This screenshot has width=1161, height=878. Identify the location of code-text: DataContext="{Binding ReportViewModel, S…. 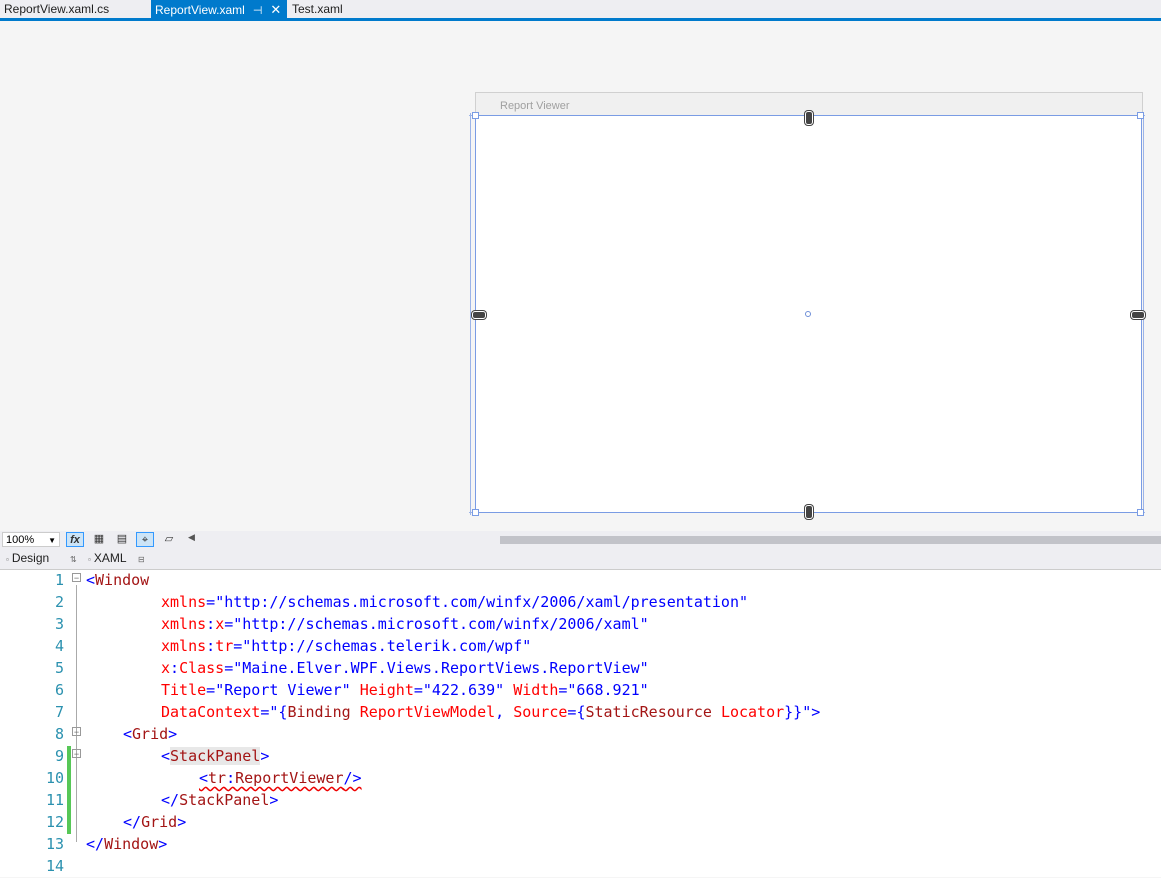
(491, 712).